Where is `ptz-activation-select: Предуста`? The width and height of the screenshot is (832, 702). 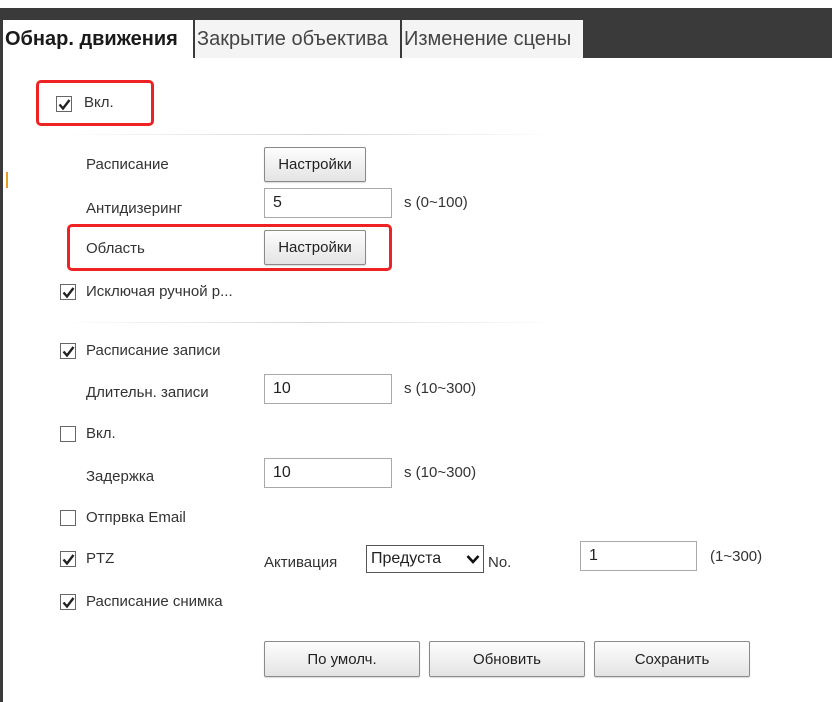 ptz-activation-select: Предуста is located at coordinates (425, 559).